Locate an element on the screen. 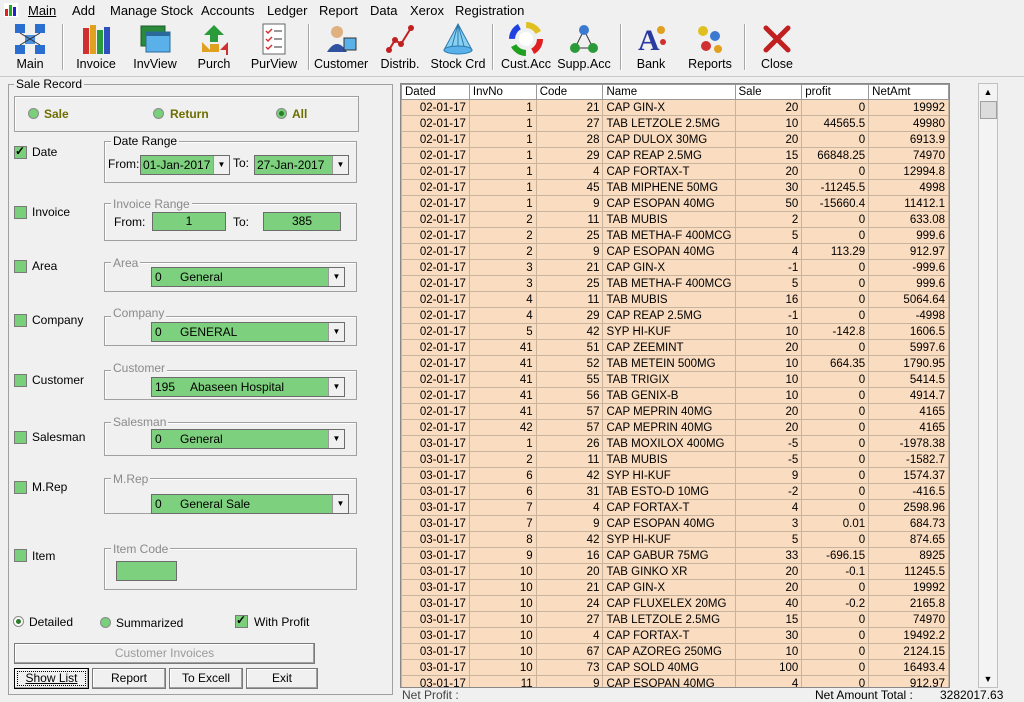  menu-xerox: Xerox is located at coordinates (427, 10).